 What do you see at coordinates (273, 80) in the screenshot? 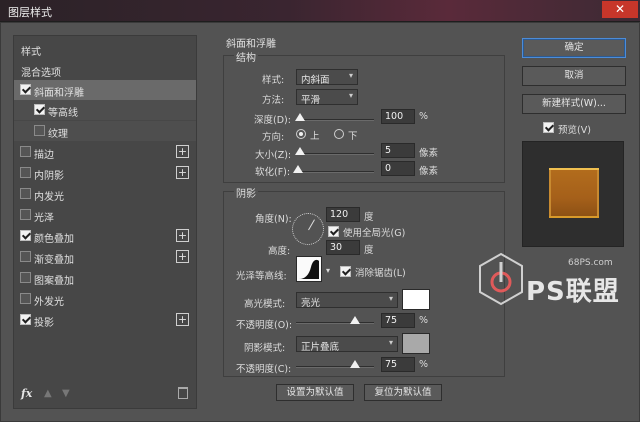
I see `style-label: 样式:` at bounding box center [273, 80].